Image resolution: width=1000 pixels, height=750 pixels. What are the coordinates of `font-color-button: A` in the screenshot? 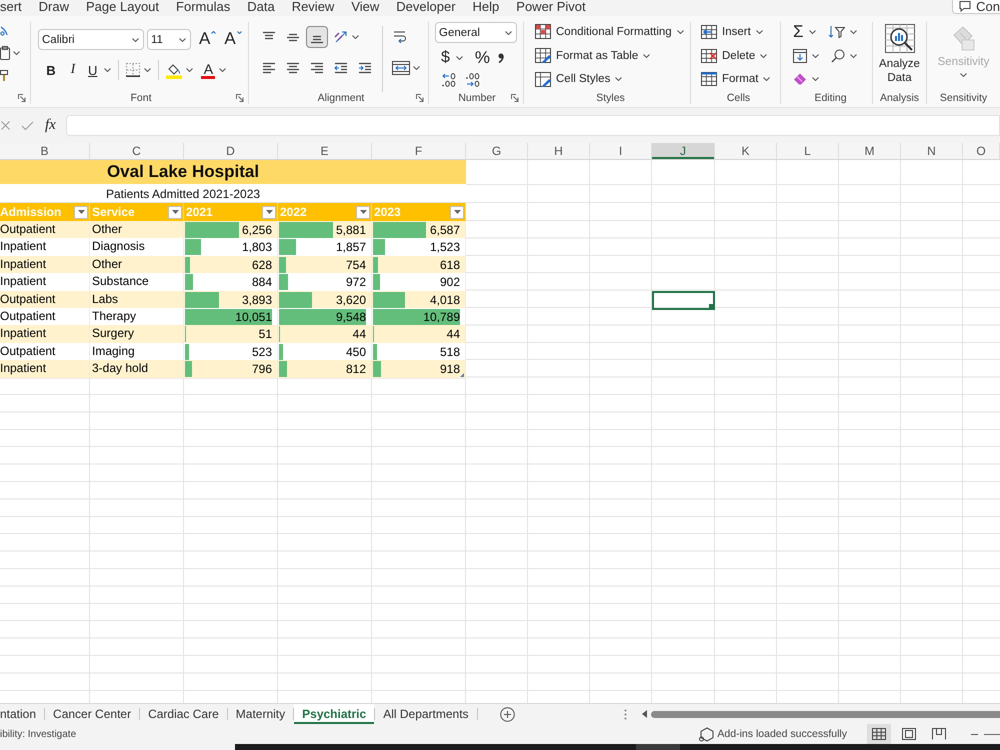 It's located at (213, 70).